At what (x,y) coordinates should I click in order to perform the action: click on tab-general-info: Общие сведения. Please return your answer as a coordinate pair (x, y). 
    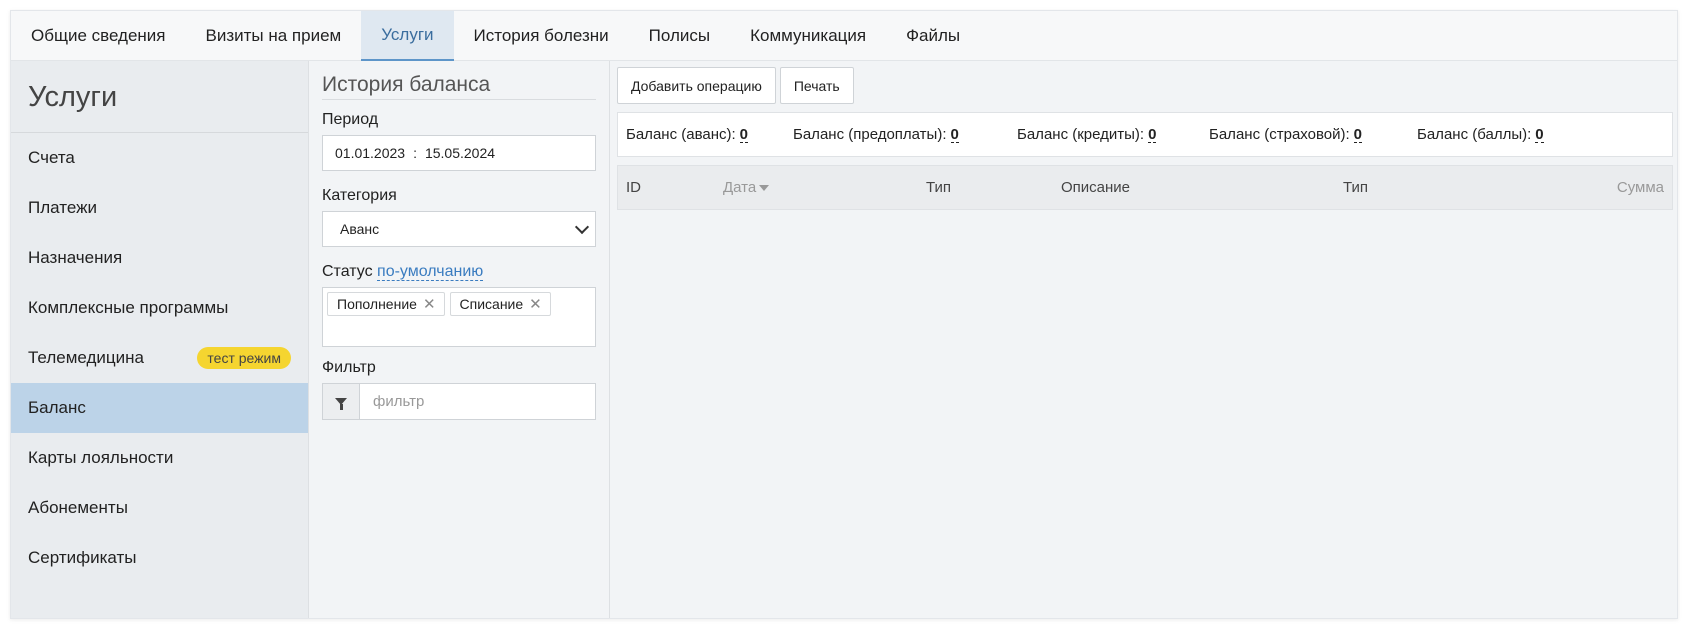
    Looking at the image, I should click on (98, 36).